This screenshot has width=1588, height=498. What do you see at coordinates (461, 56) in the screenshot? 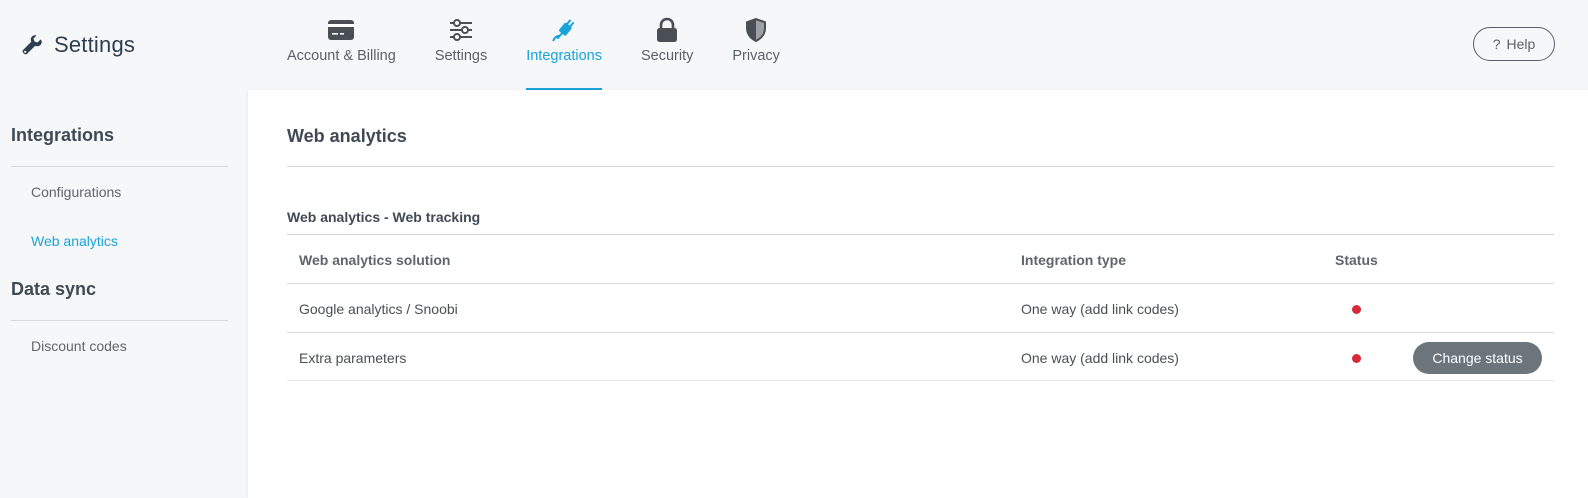
I see `tab-label: Settings` at bounding box center [461, 56].